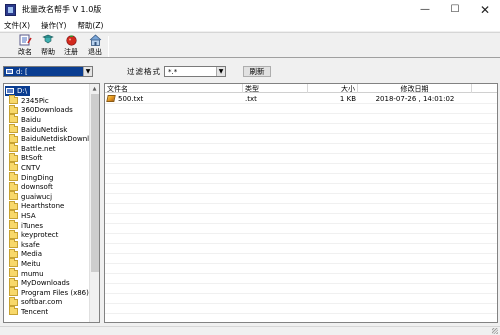 This screenshot has width=500, height=335. Describe the element at coordinates (28, 215) in the screenshot. I see `tree-item-label: HSA` at that location.